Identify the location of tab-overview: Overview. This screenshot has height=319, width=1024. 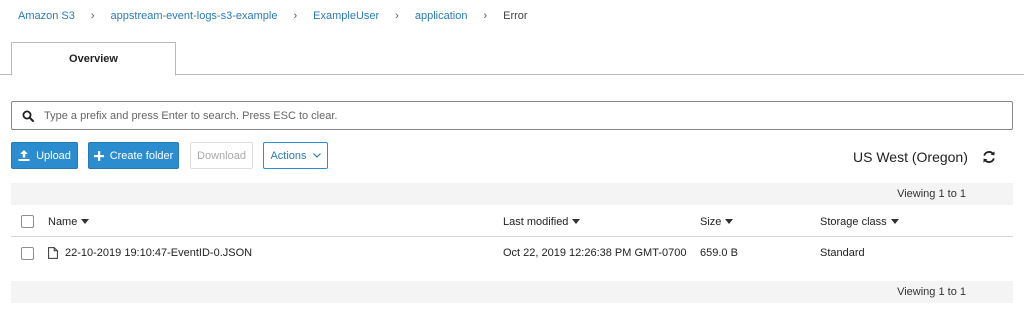
(93, 59).